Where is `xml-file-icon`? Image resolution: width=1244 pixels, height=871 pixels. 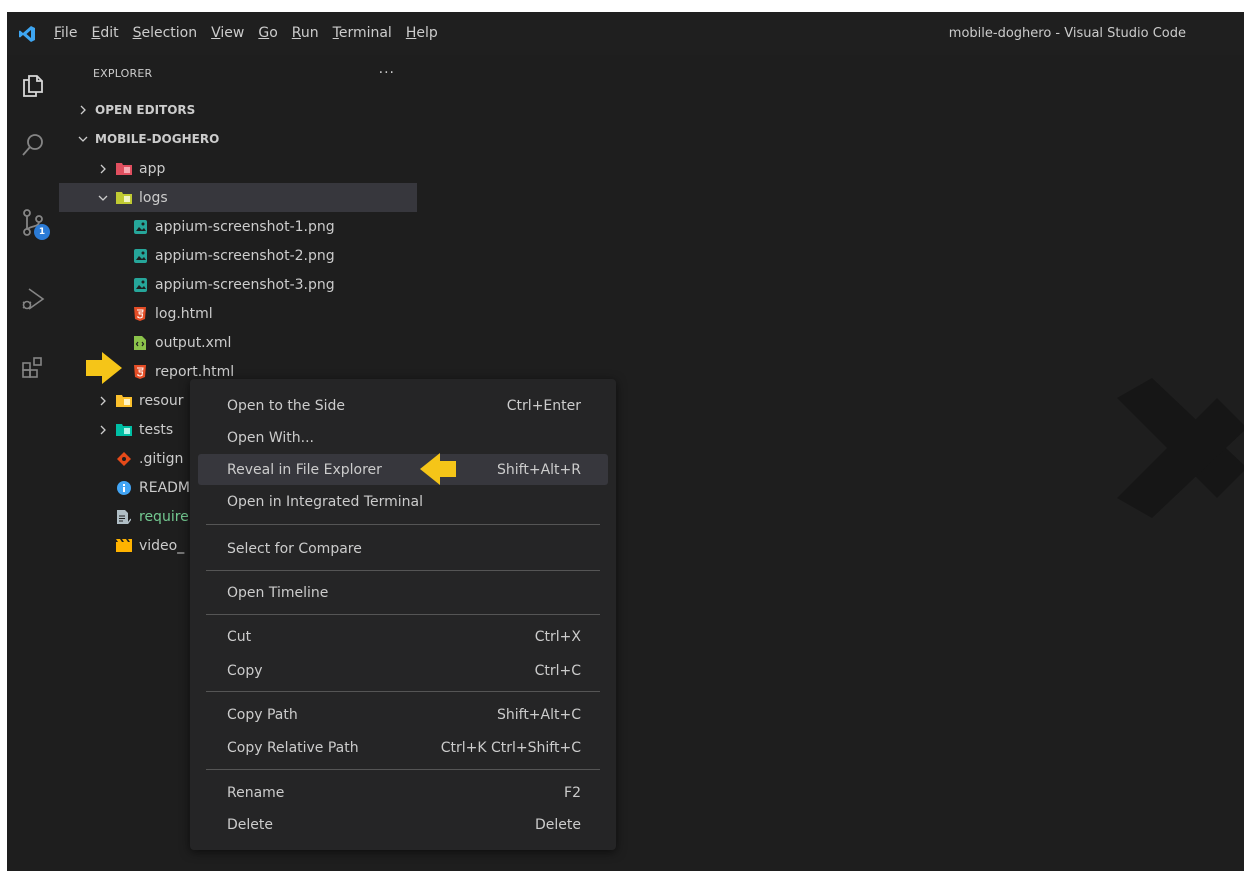
xml-file-icon is located at coordinates (140, 343).